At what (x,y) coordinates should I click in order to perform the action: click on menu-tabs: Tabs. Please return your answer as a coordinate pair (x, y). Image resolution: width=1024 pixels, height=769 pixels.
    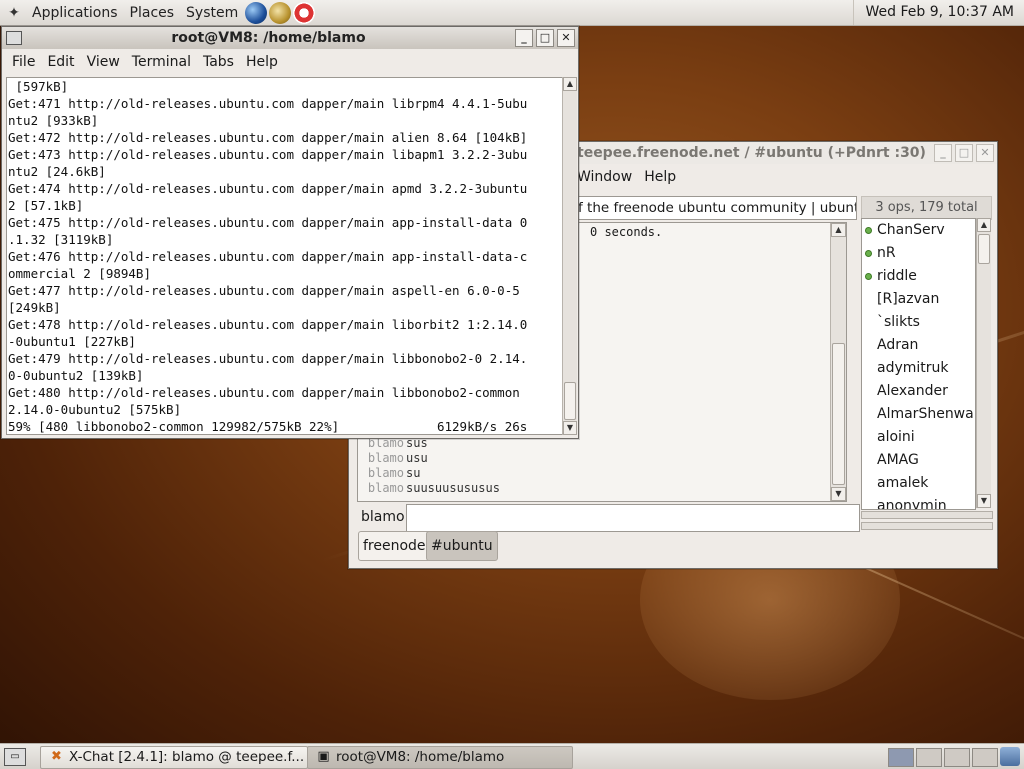
    Looking at the image, I should click on (218, 62).